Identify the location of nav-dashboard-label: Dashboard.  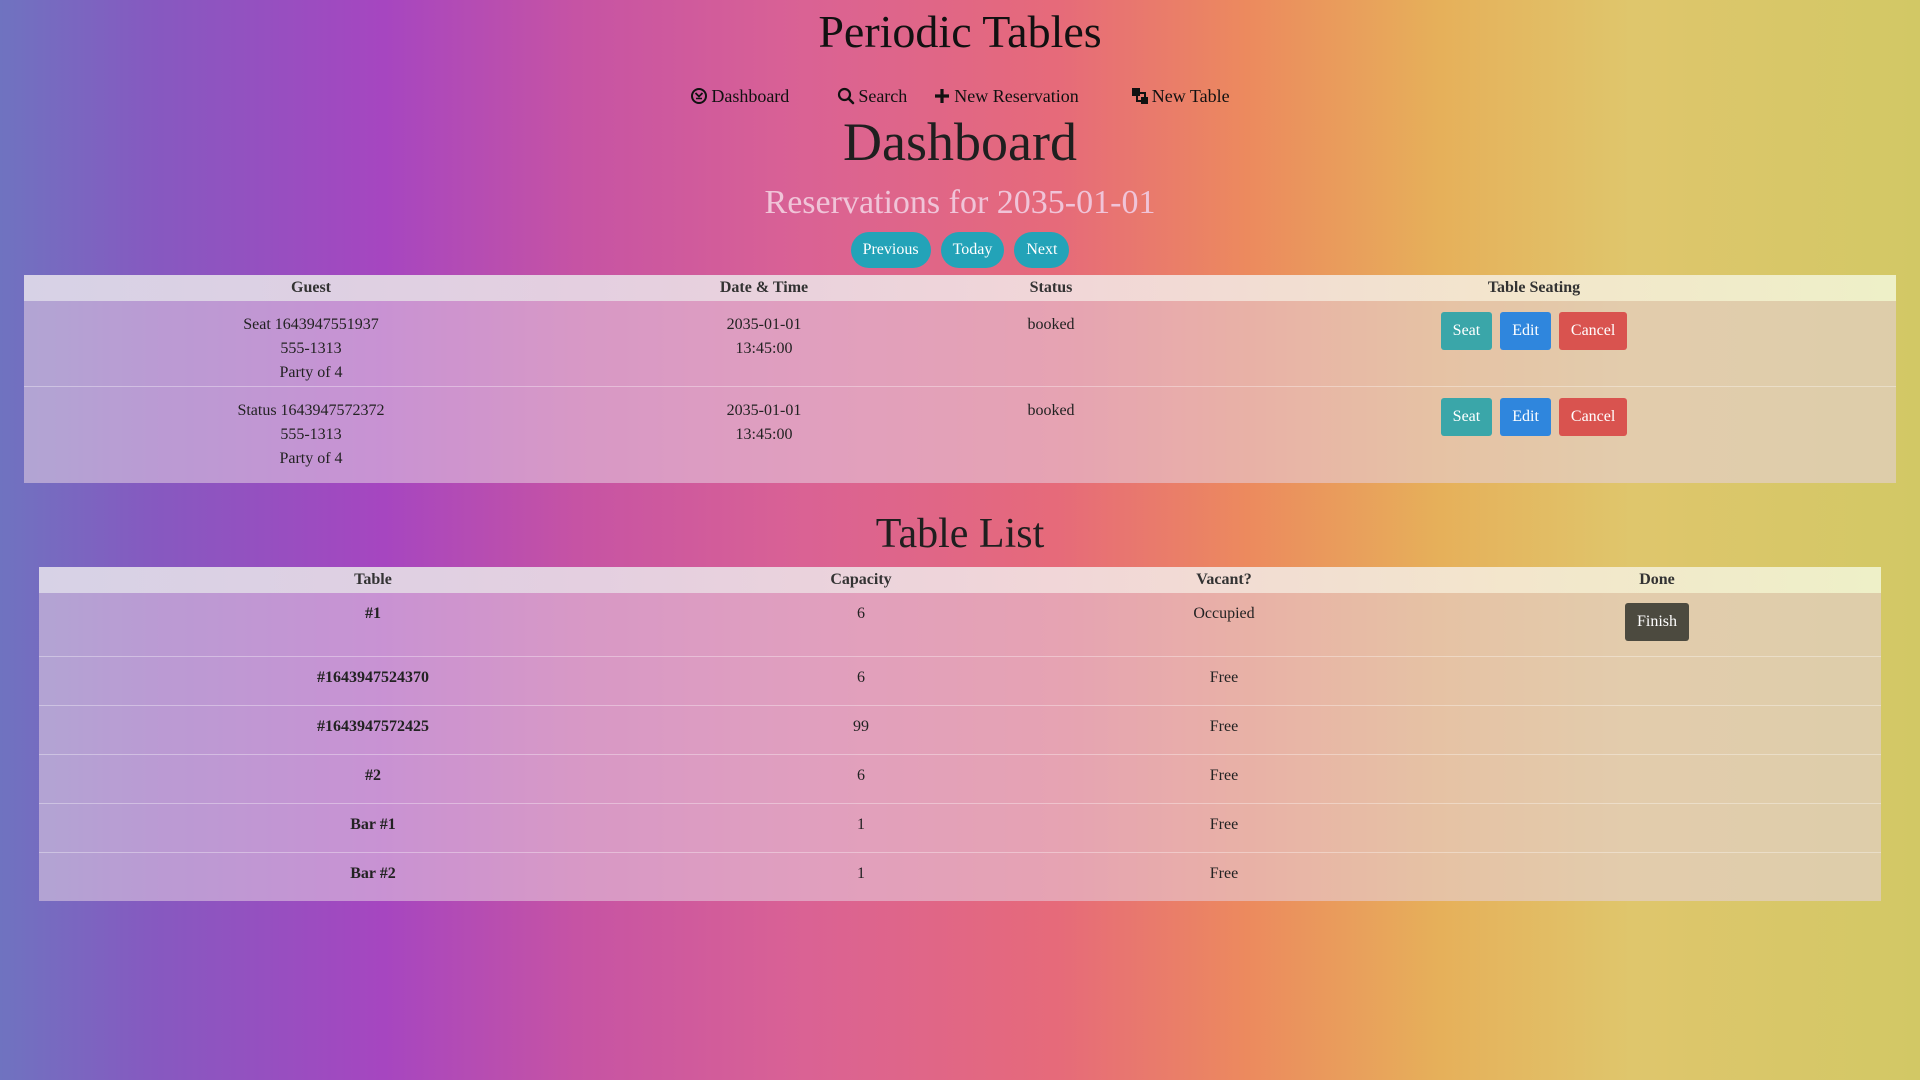
(750, 95).